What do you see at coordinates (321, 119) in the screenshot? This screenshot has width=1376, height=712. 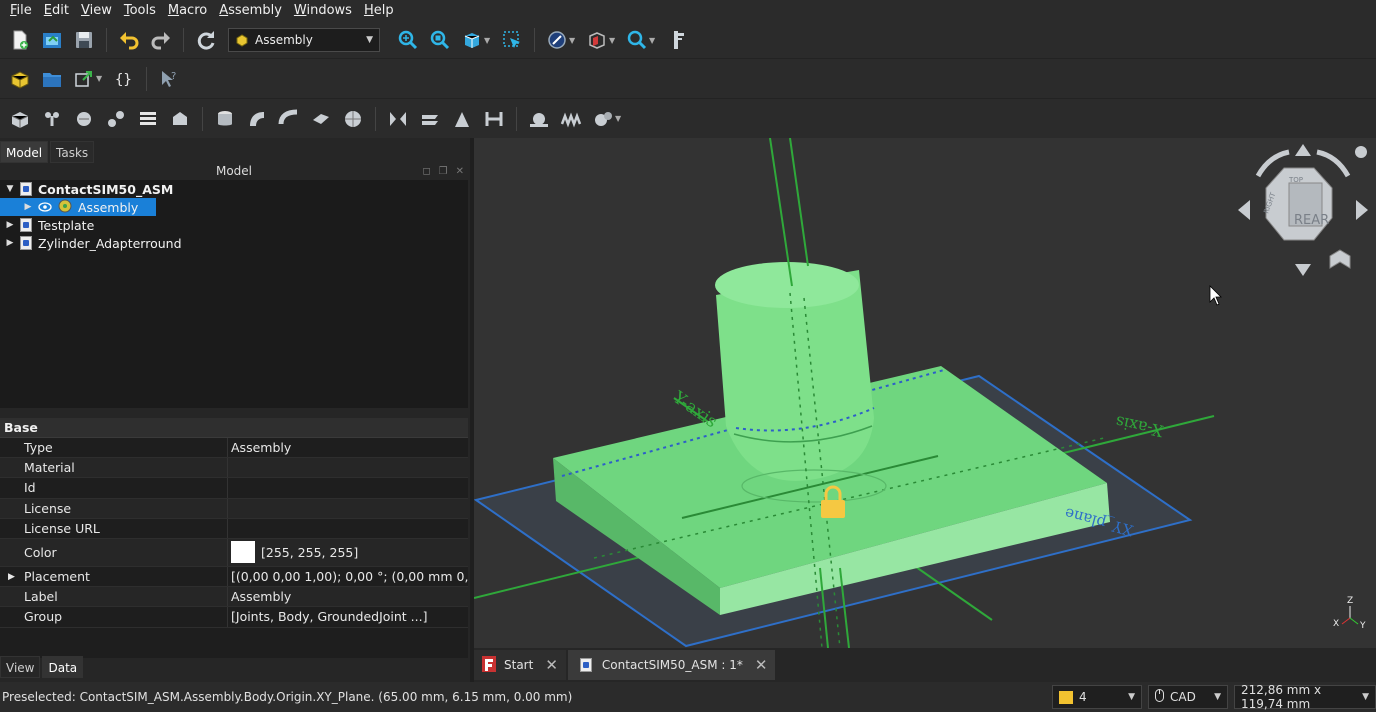 I see `slider-joint-button` at bounding box center [321, 119].